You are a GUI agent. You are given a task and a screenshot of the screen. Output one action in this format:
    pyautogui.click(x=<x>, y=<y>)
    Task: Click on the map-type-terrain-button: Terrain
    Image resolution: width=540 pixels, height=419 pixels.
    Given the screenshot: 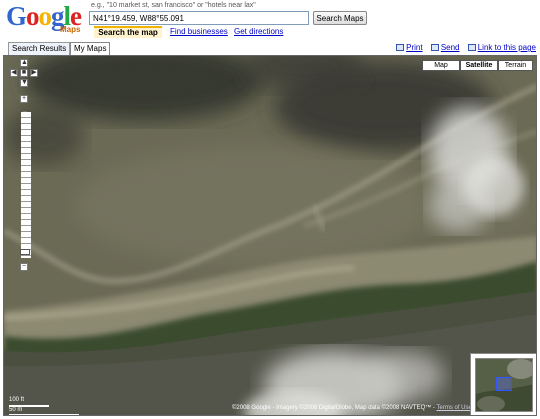 What is the action you would take?
    pyautogui.click(x=515, y=65)
    